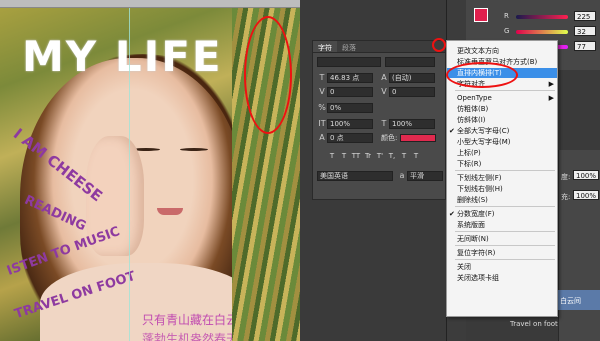 This screenshot has height=341, width=600. I want to click on small-caps-button: Tr, so click(368, 156).